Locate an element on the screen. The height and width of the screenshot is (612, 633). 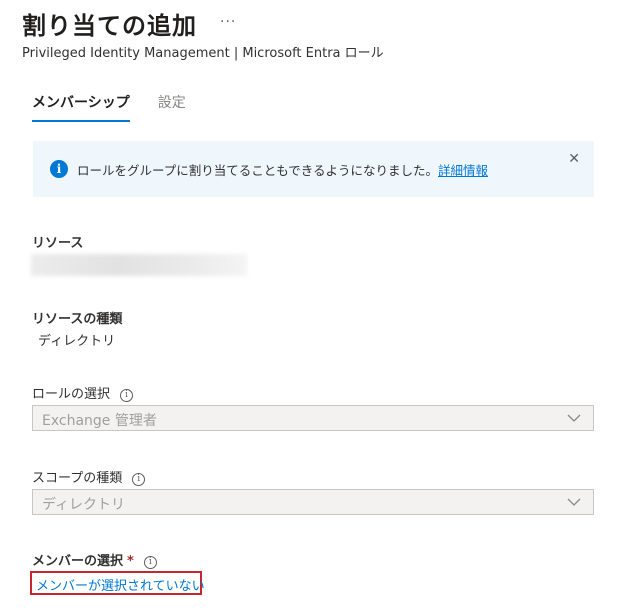
scope-type-label-text: スコープの種類 is located at coordinates (77, 478).